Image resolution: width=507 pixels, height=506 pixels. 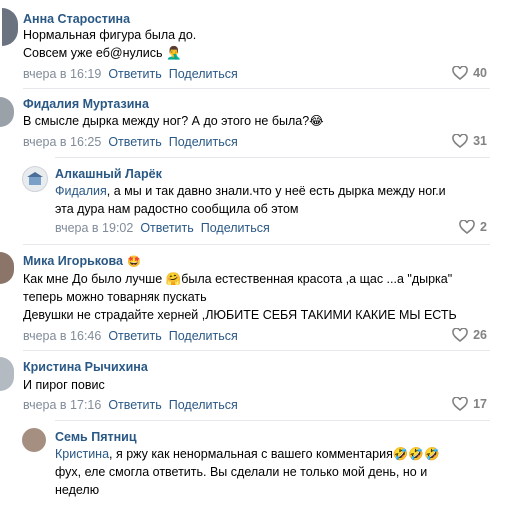 What do you see at coordinates (62, 336) in the screenshot?
I see `comment-time: вчера в 16:46` at bounding box center [62, 336].